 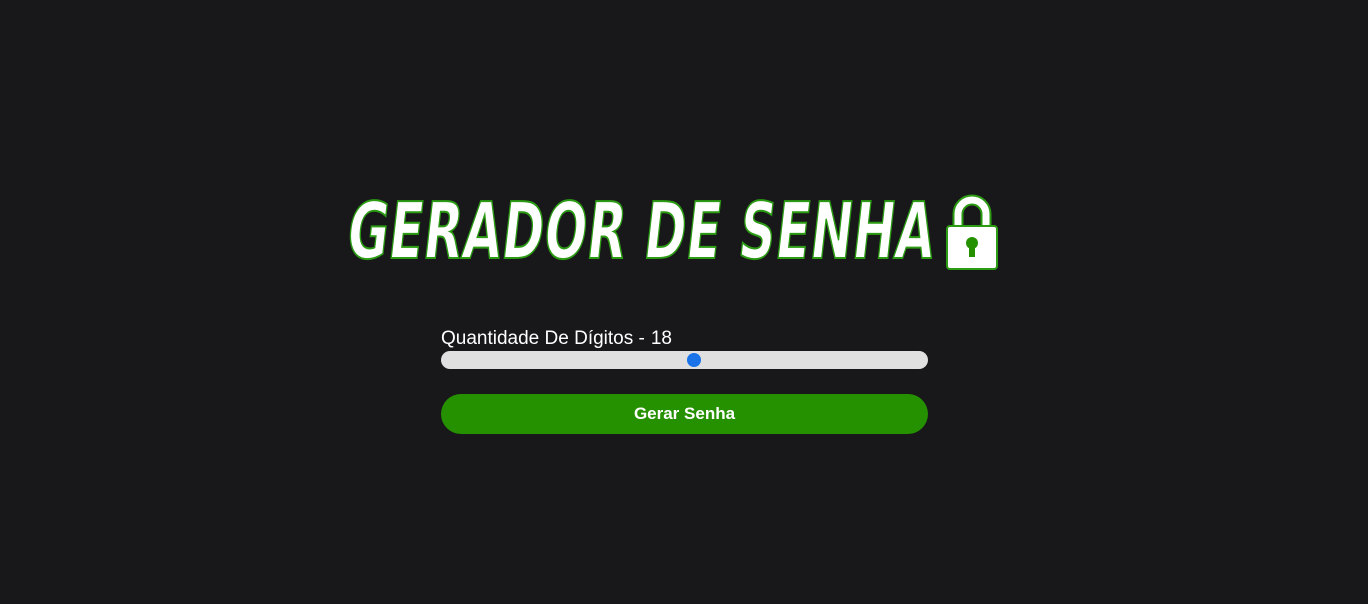 I want to click on header: GERADOR DE SENHA, so click(x=795, y=232).